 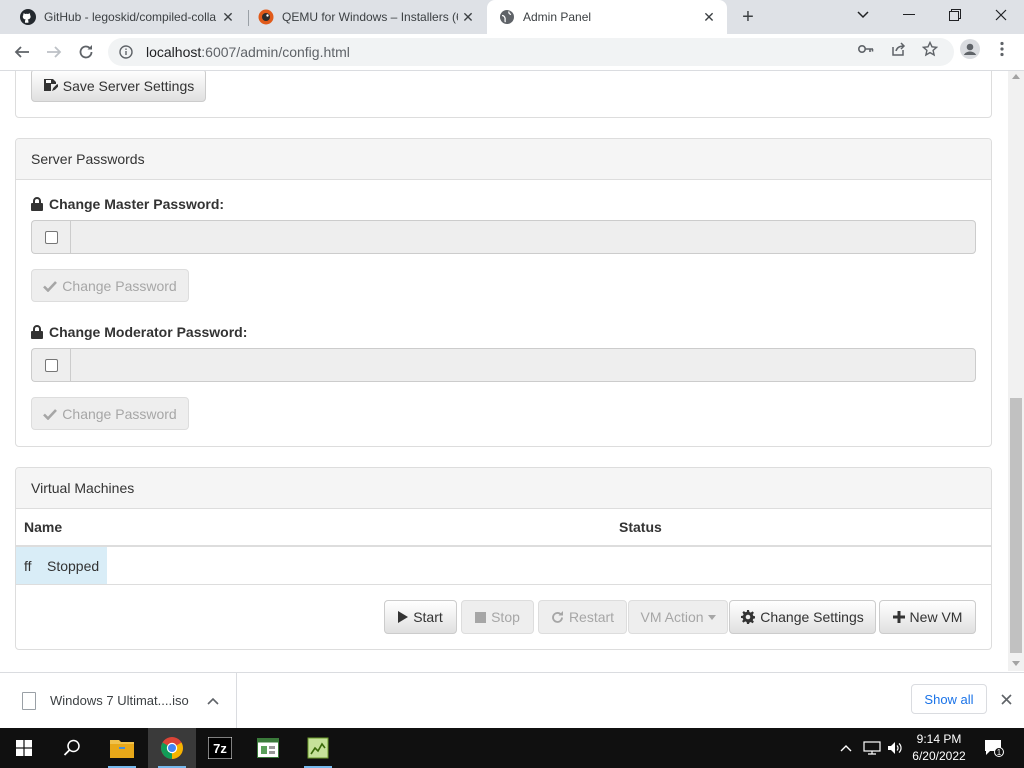 I want to click on reload-icon, so click(x=86, y=52).